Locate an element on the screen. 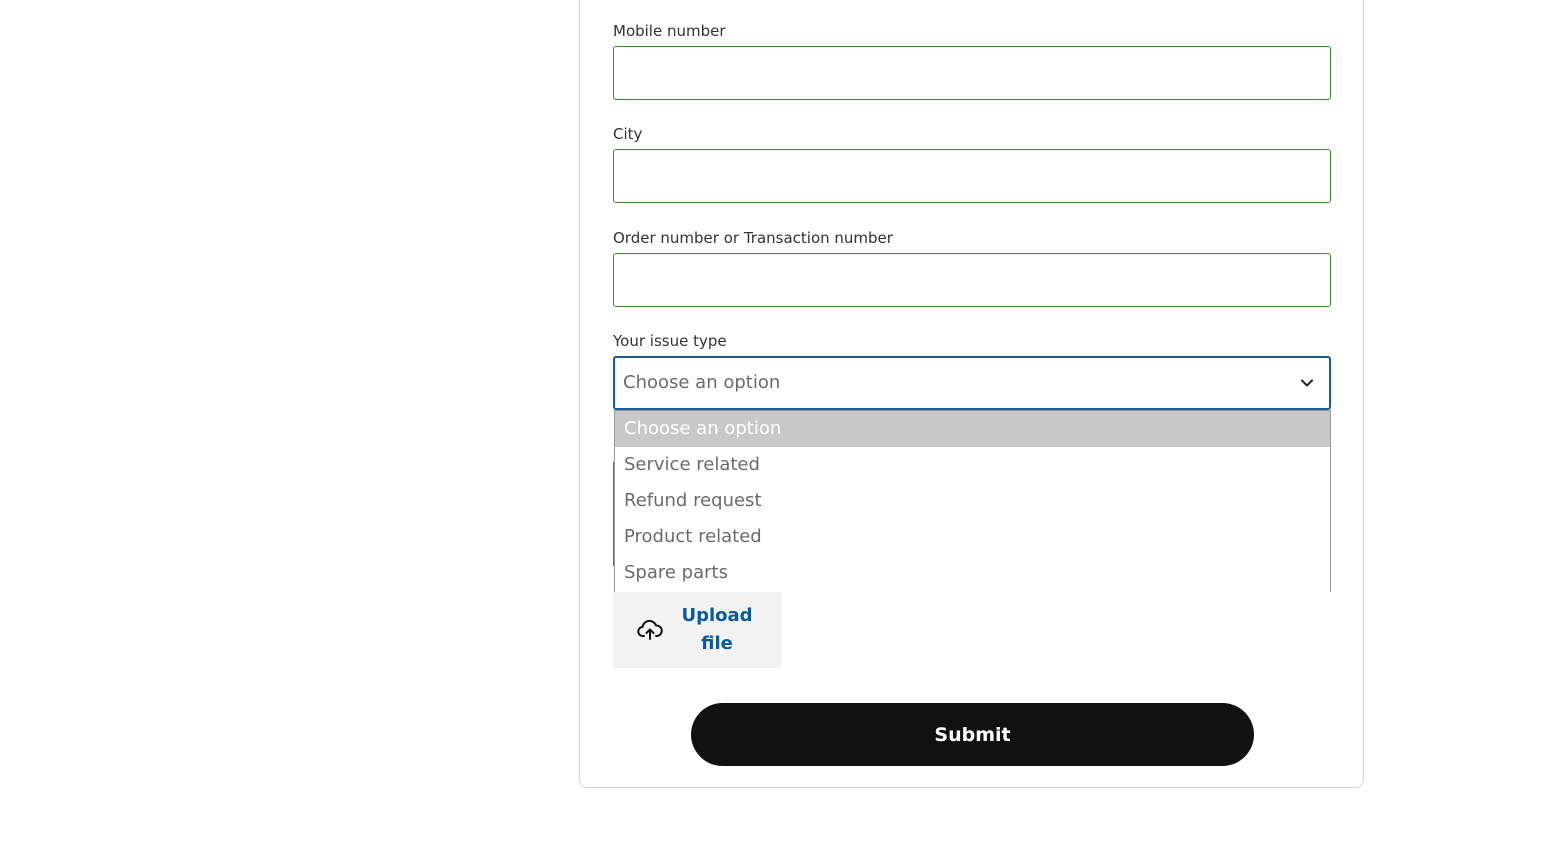  order-number-label: Order number or Transaction number is located at coordinates (753, 238).